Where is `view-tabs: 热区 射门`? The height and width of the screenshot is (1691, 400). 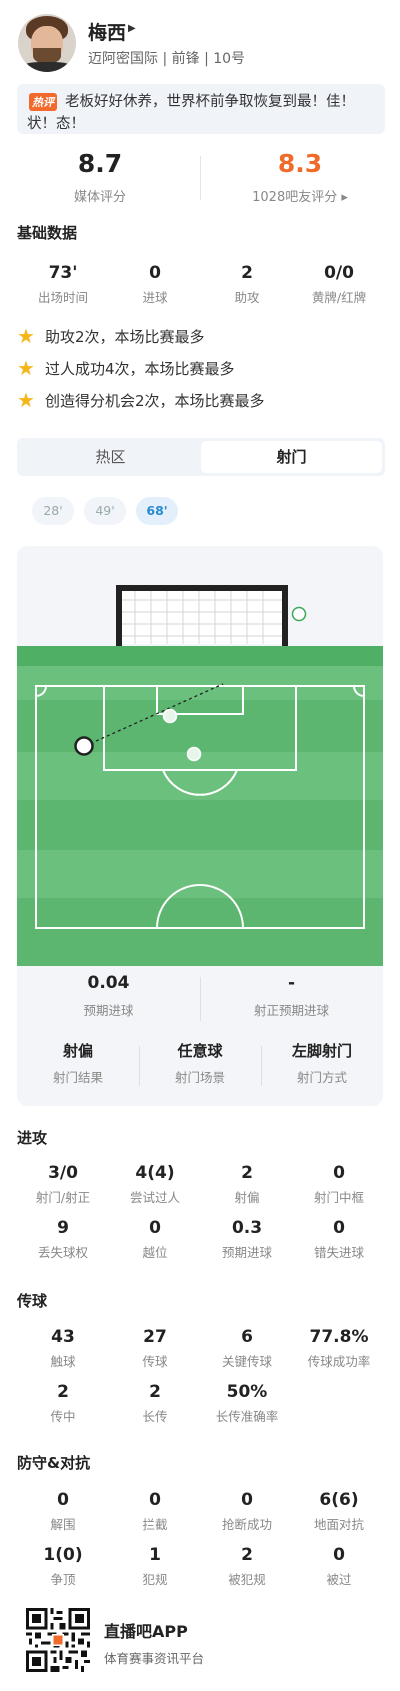
view-tabs: 热区 射门 is located at coordinates (201, 457).